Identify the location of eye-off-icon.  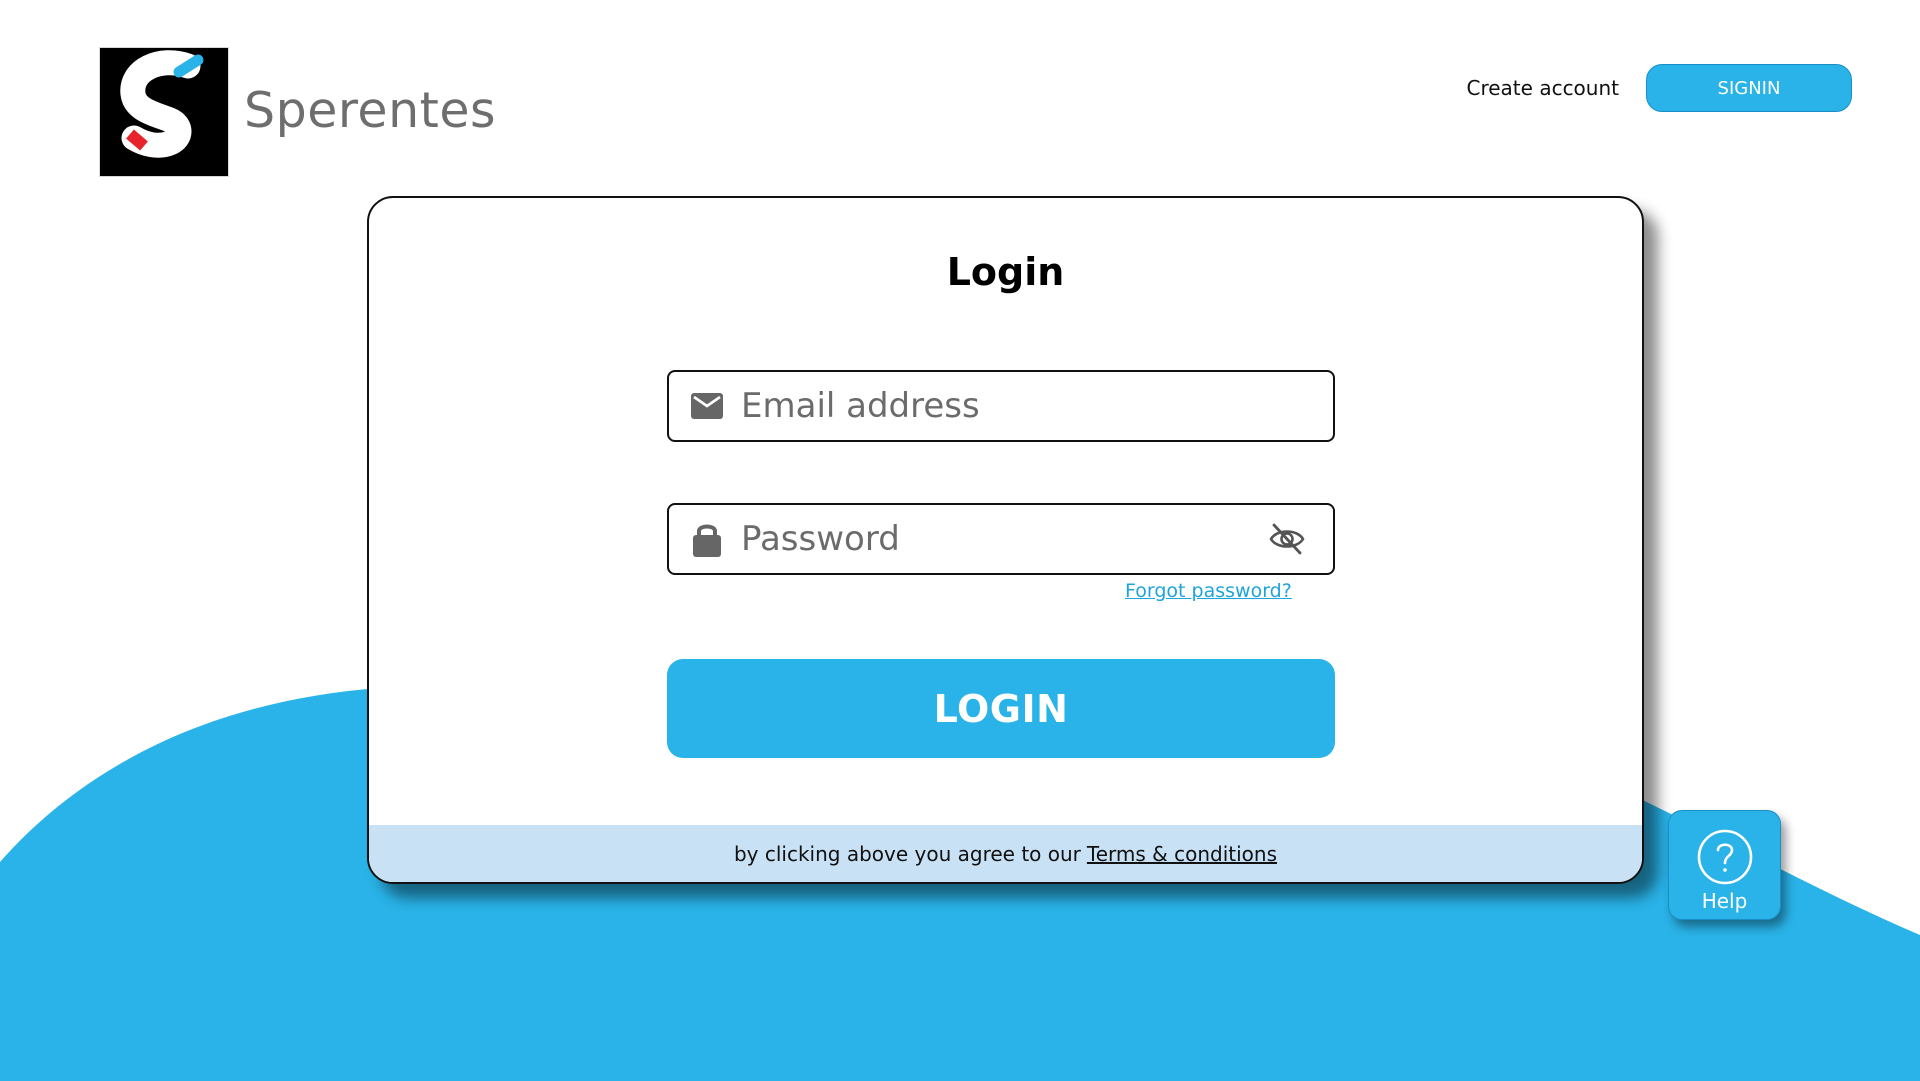
(1287, 539).